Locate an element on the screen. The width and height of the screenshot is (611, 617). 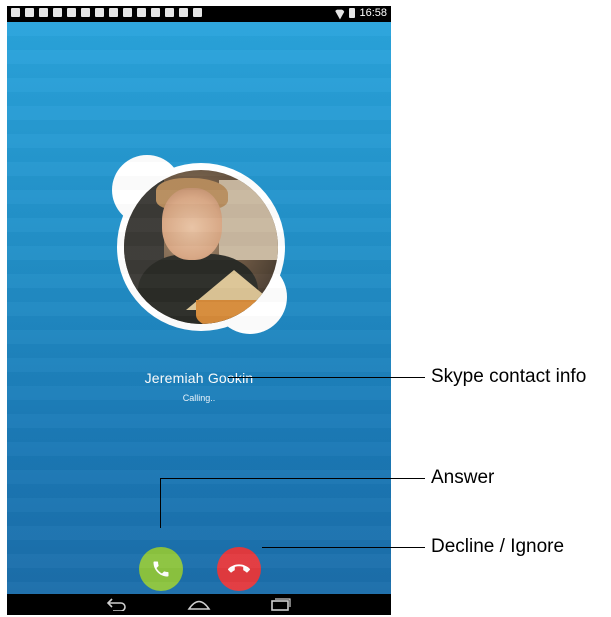
call-status: Calling.. is located at coordinates (199, 398).